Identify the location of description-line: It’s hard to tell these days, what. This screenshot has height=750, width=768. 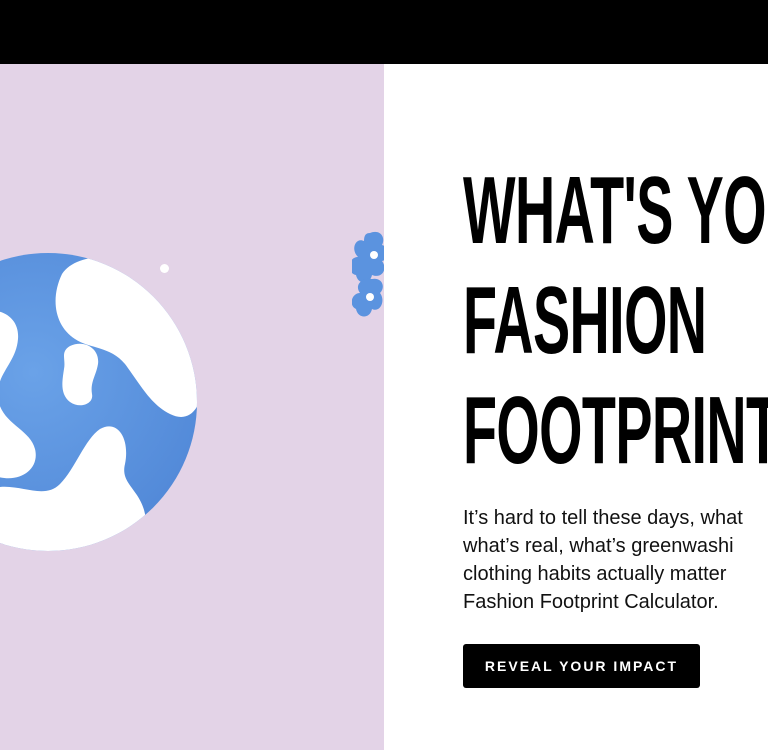
(603, 518).